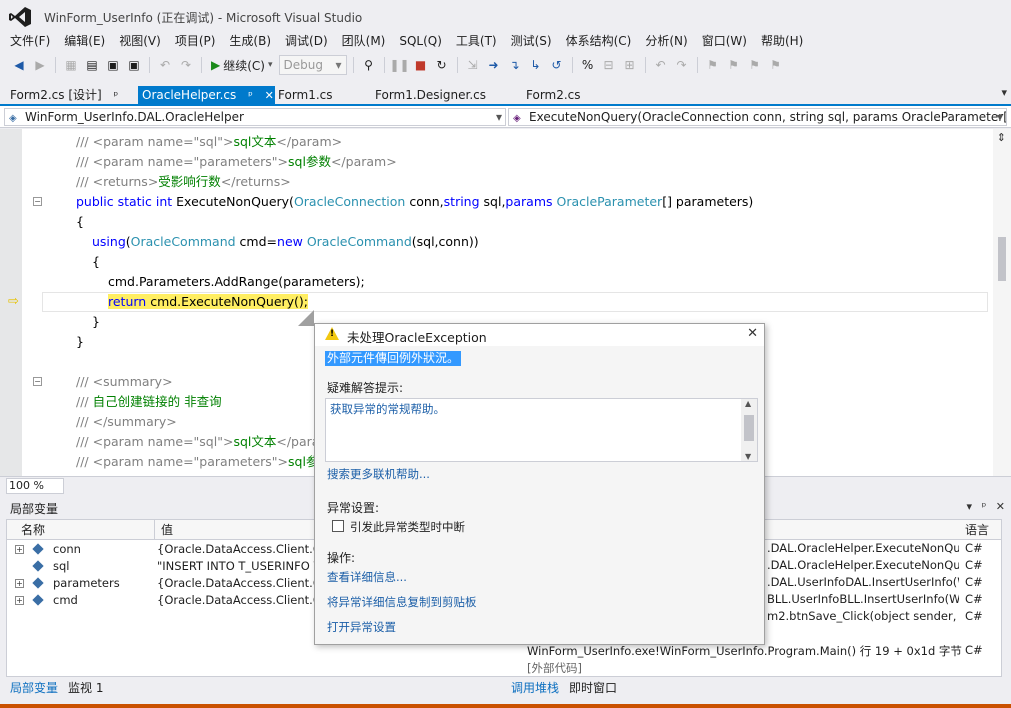 The height and width of the screenshot is (708, 1011). What do you see at coordinates (361, 627) in the screenshot?
I see `open-exception-settings-link: 打开异常设置` at bounding box center [361, 627].